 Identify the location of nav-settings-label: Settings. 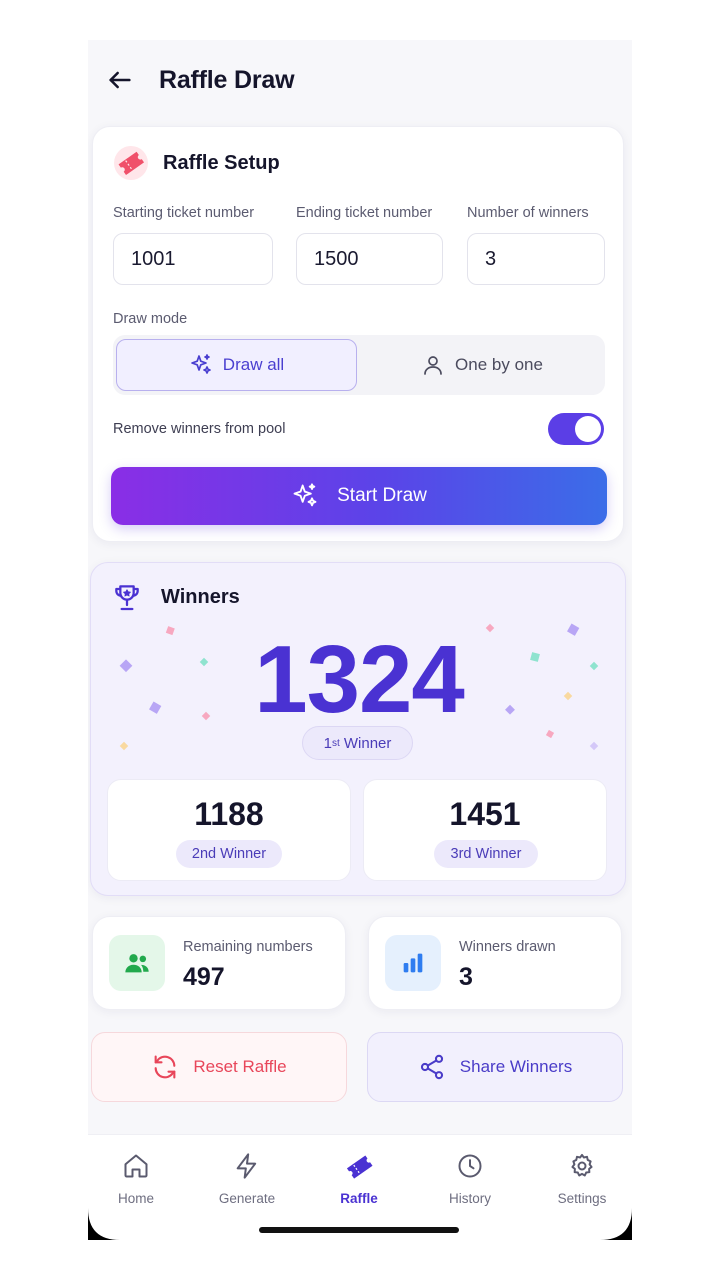
(582, 1198).